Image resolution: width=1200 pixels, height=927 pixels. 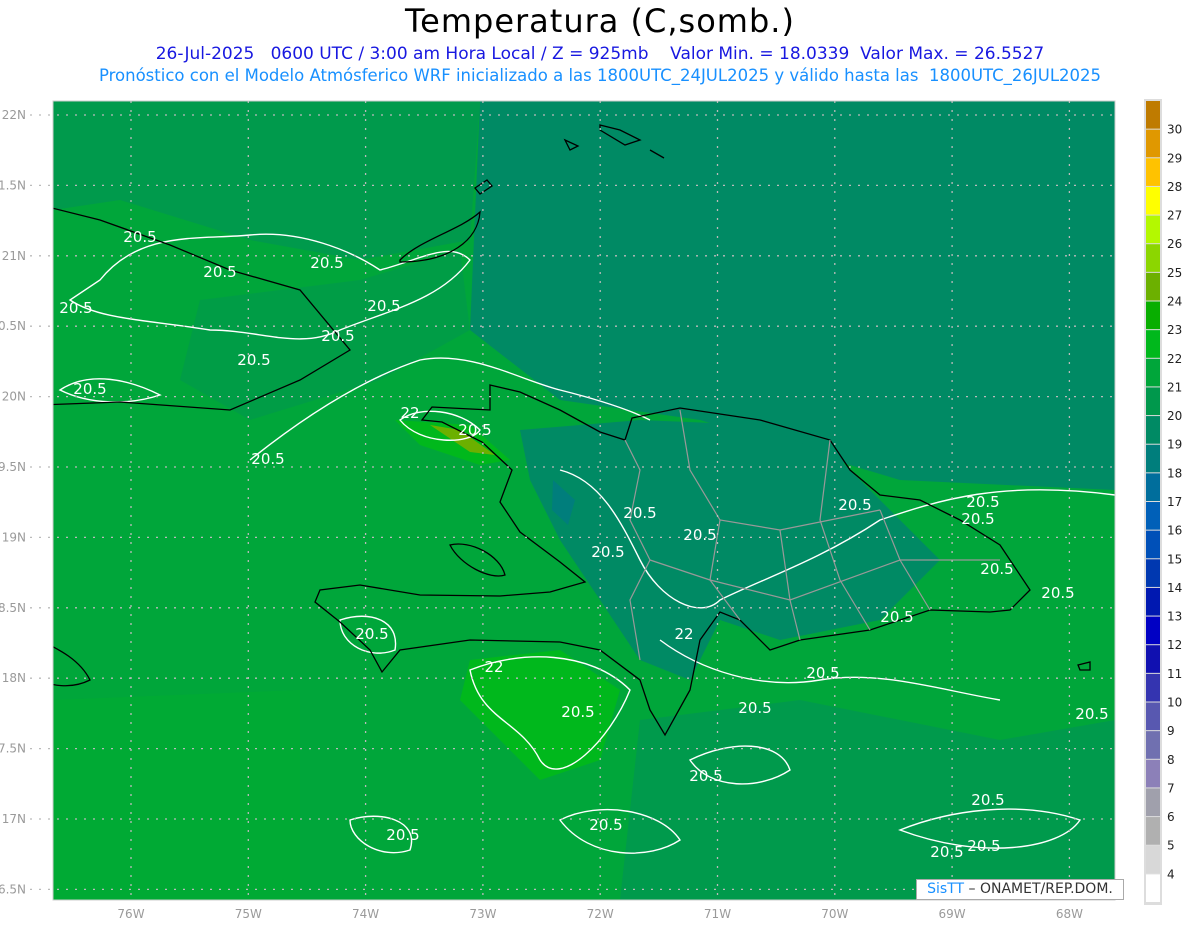 I want to click on lat-tick-label: 22N, so click(x=14, y=115).